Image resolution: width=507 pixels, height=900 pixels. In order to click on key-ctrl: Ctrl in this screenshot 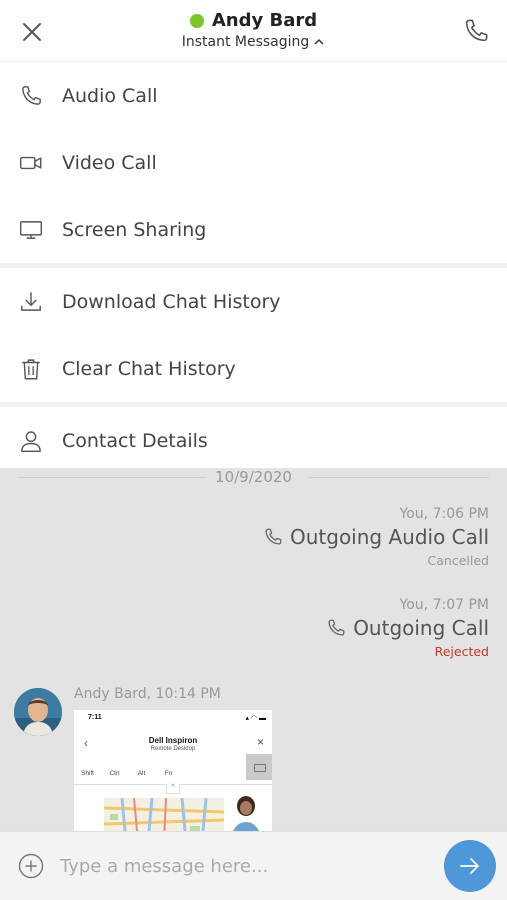, I will do `click(114, 773)`.